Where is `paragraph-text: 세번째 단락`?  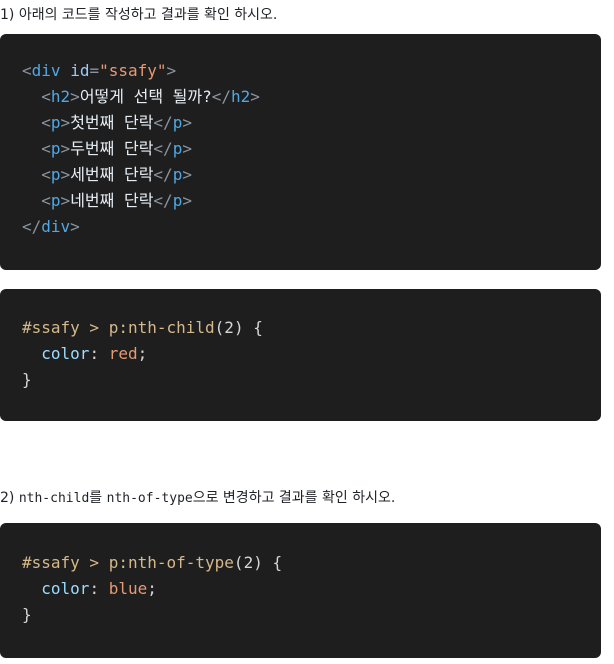 paragraph-text: 세번째 단락 is located at coordinates (112, 174).